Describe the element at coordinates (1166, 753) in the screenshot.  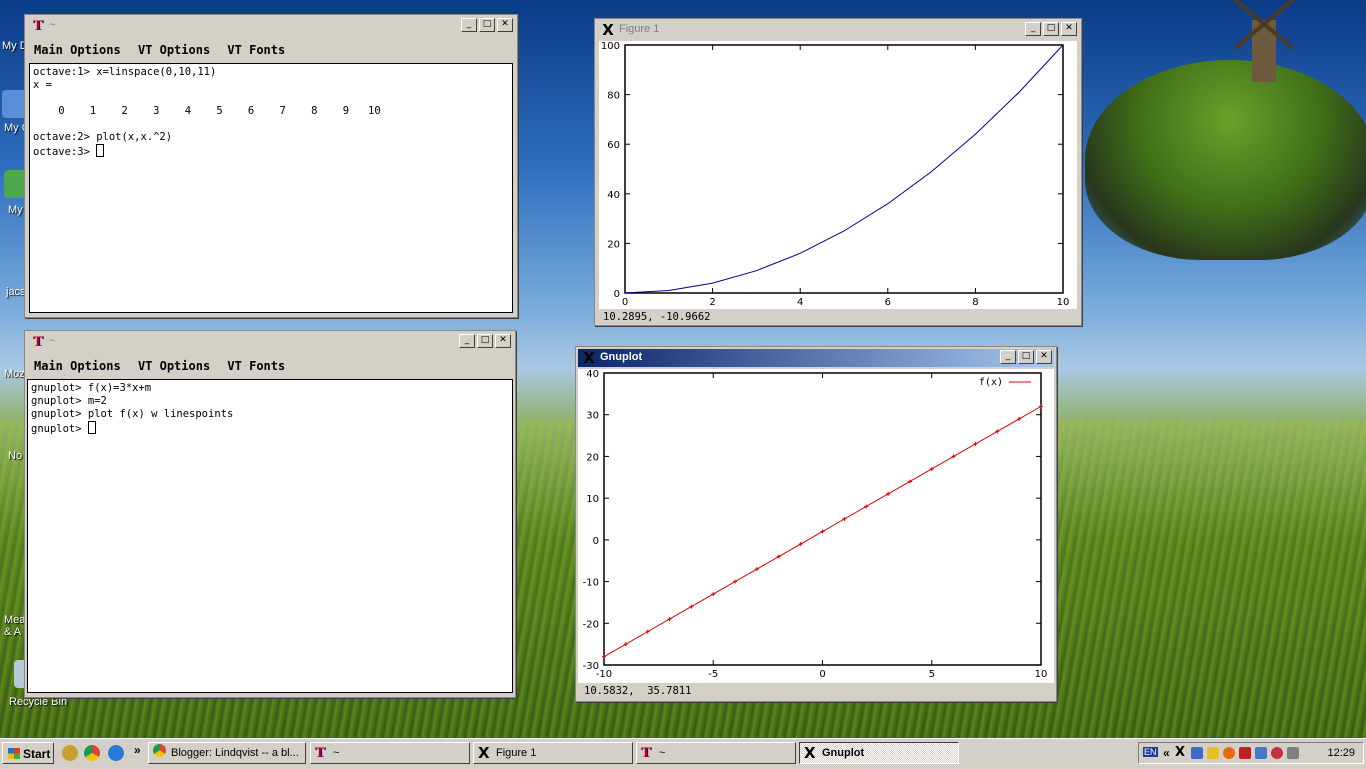
I see `tray-expand-chevron: «` at that location.